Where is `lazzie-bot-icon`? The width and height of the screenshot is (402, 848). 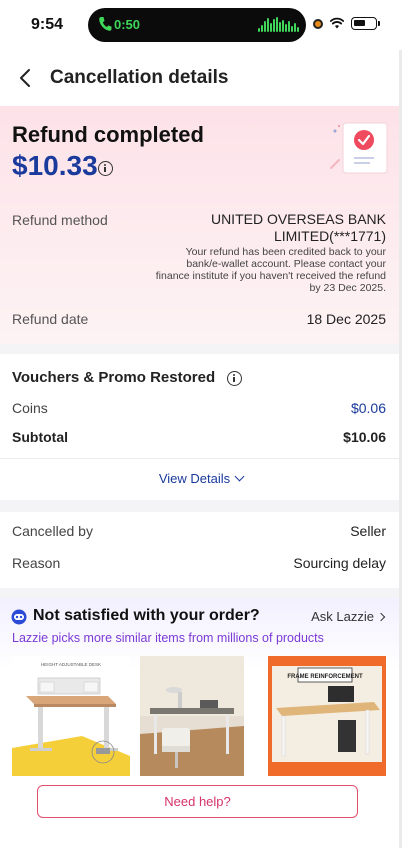 lazzie-bot-icon is located at coordinates (19, 617).